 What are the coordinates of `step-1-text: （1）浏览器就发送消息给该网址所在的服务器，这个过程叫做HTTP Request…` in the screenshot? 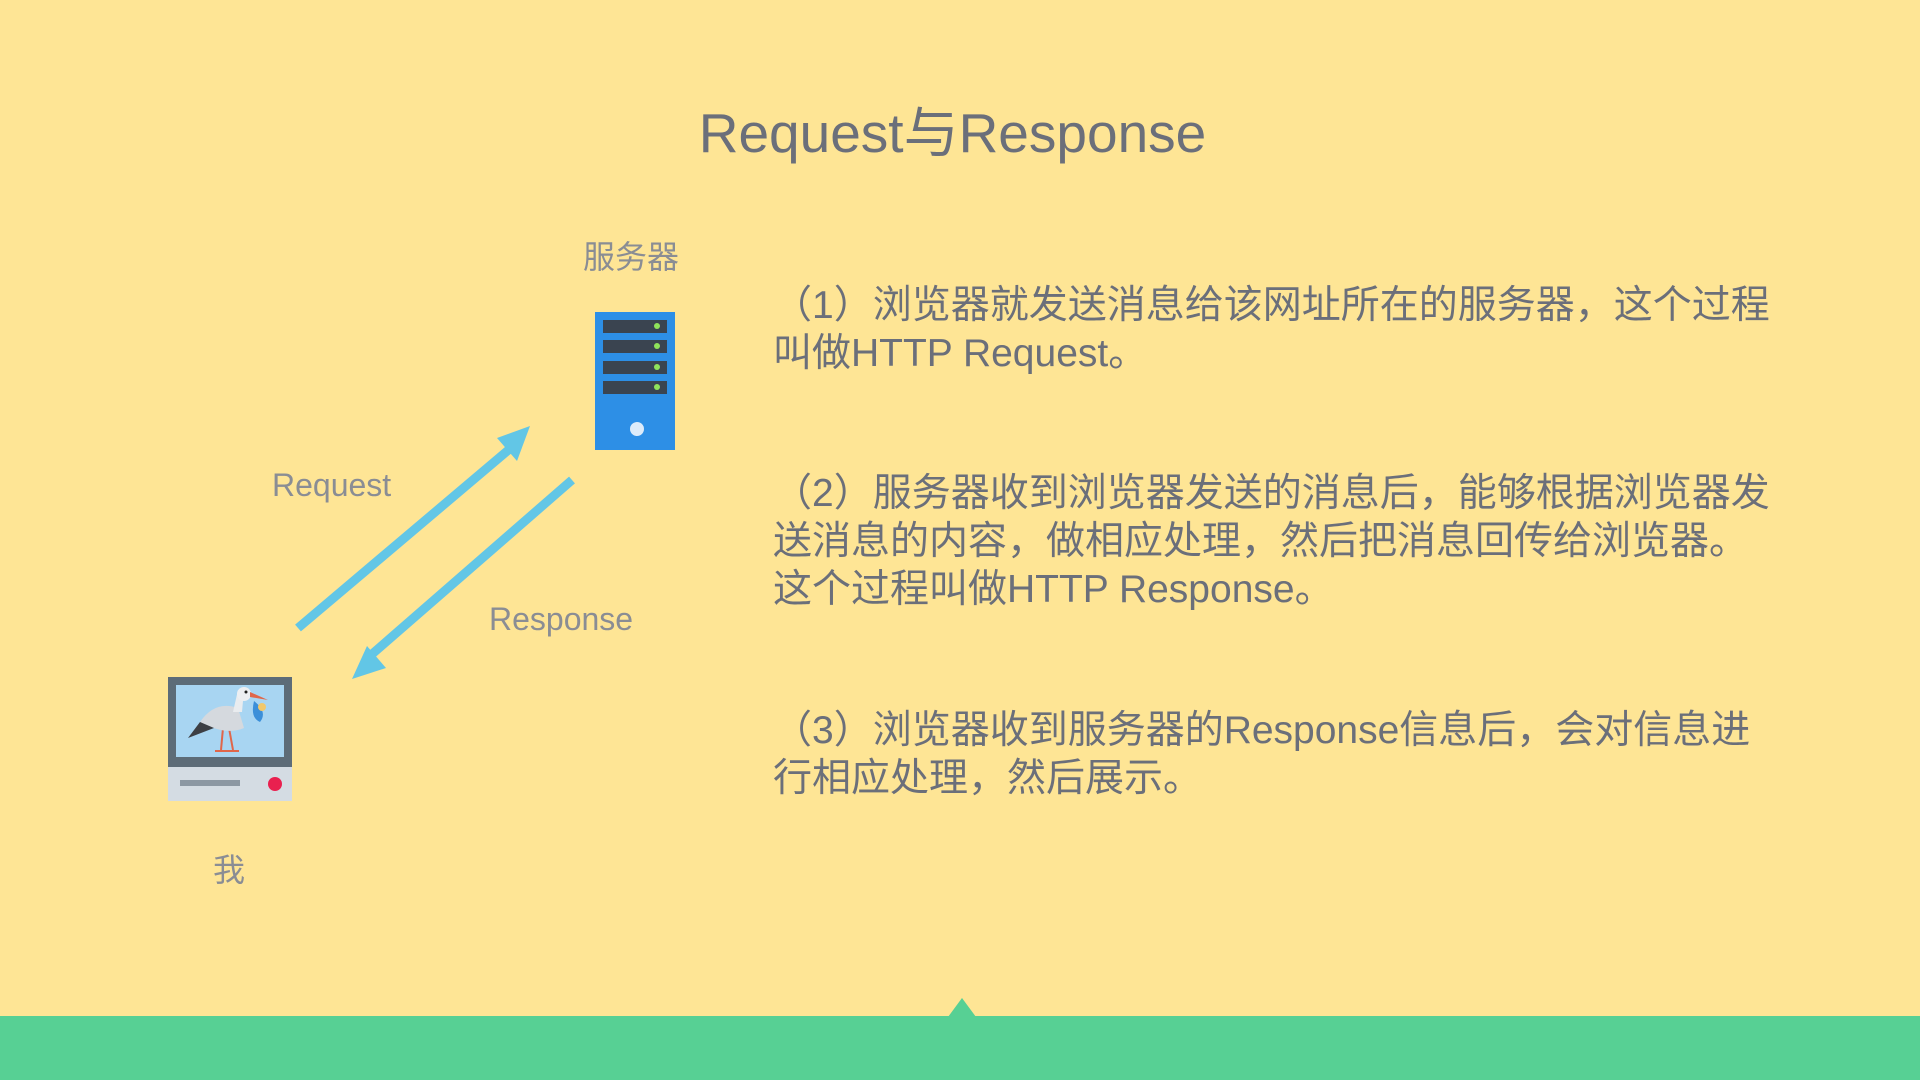 It's located at (1271, 329).